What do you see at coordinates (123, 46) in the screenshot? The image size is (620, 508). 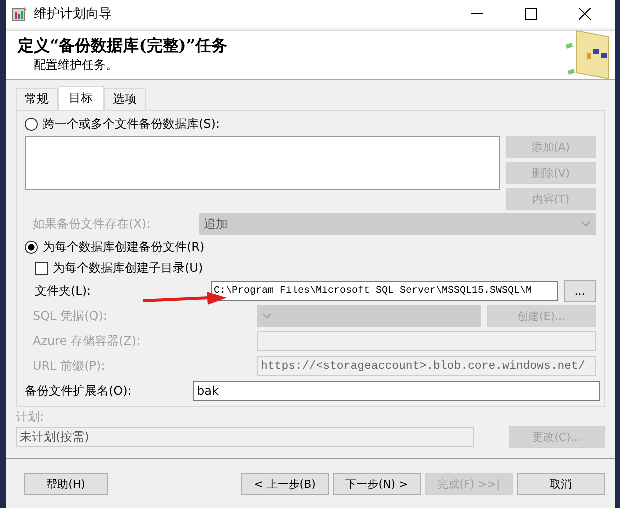 I see `page-heading: 定义“备份数据库(完整)”任务` at bounding box center [123, 46].